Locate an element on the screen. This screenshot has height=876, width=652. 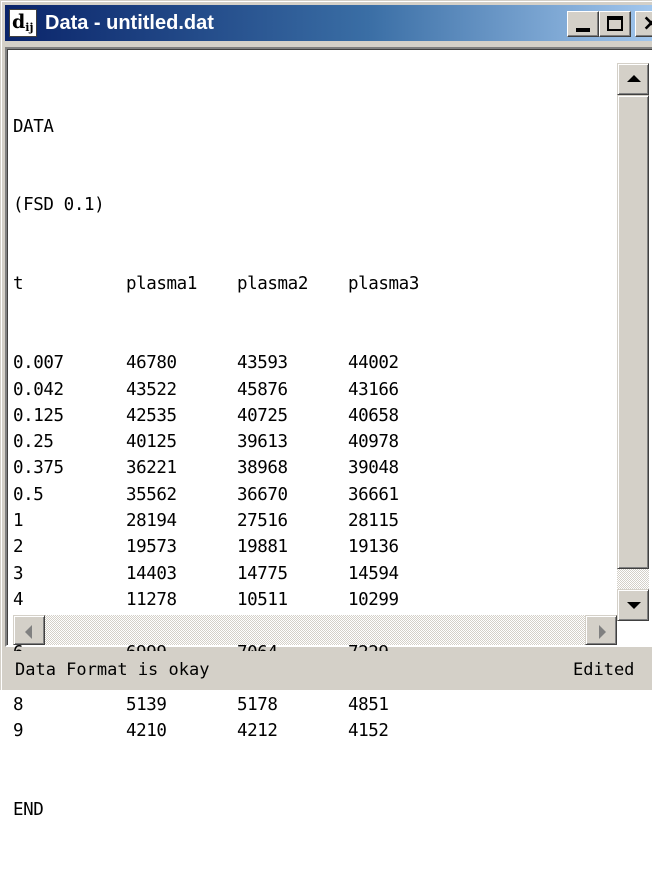
data-row: 3 14403 14775 14594 is located at coordinates (313, 574).